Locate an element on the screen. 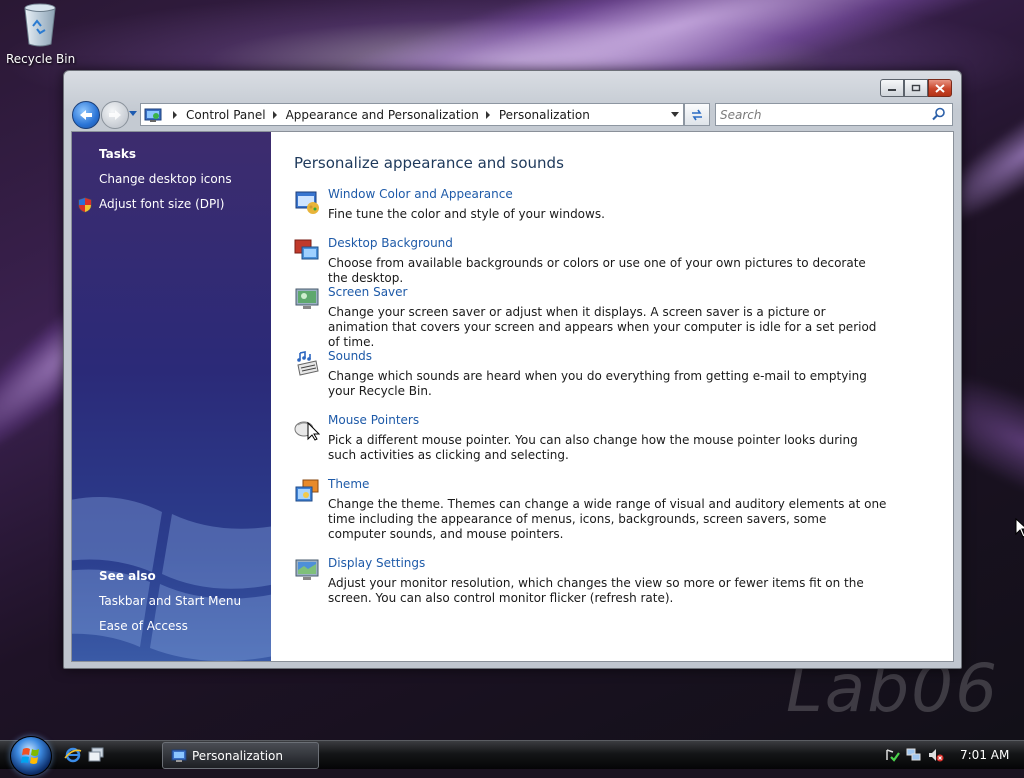 The image size is (1024, 778). mouse-pointers-link: Mouse Pointers is located at coordinates (373, 420).